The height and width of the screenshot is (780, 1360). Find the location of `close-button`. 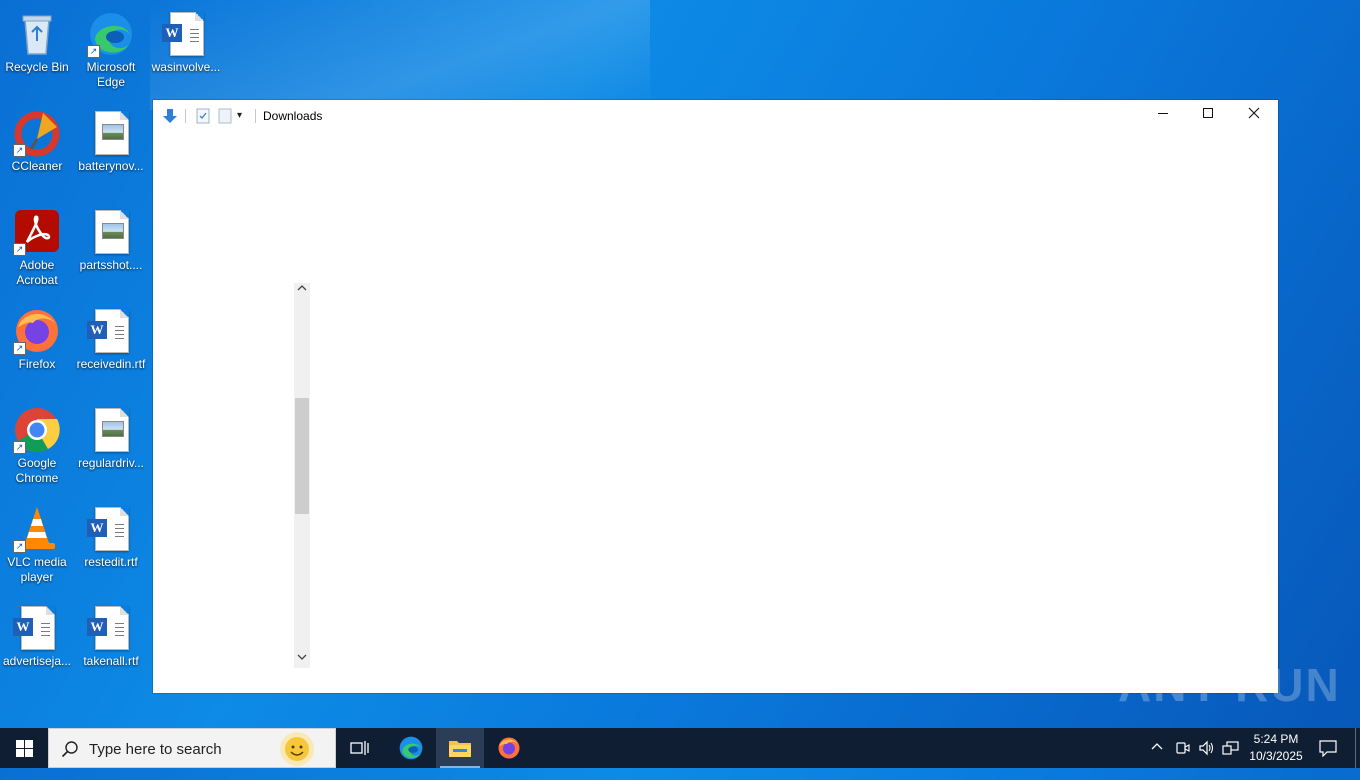

close-button is located at coordinates (1254, 115).